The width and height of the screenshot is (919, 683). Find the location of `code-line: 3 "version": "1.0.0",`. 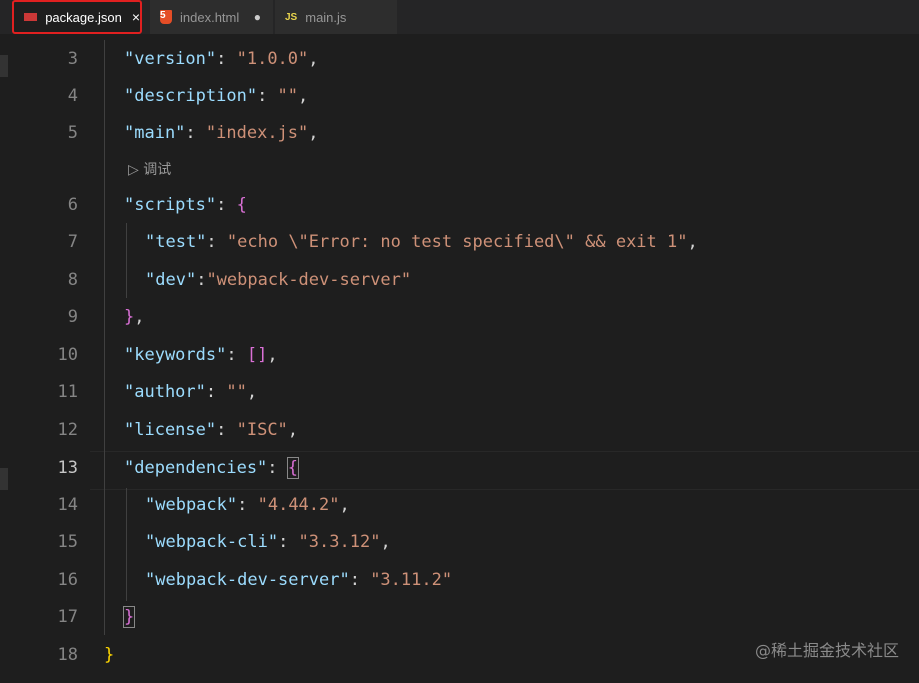

code-line: 3 "version": "1.0.0", is located at coordinates (459, 59).